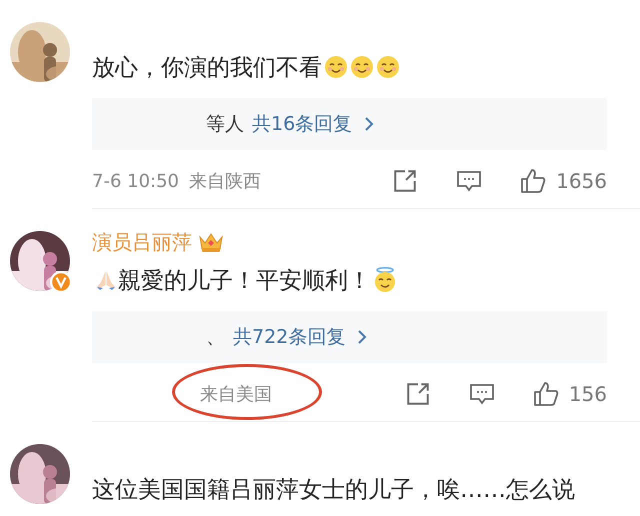 The image size is (640, 516). I want to click on location-label: 来自美国, so click(236, 394).